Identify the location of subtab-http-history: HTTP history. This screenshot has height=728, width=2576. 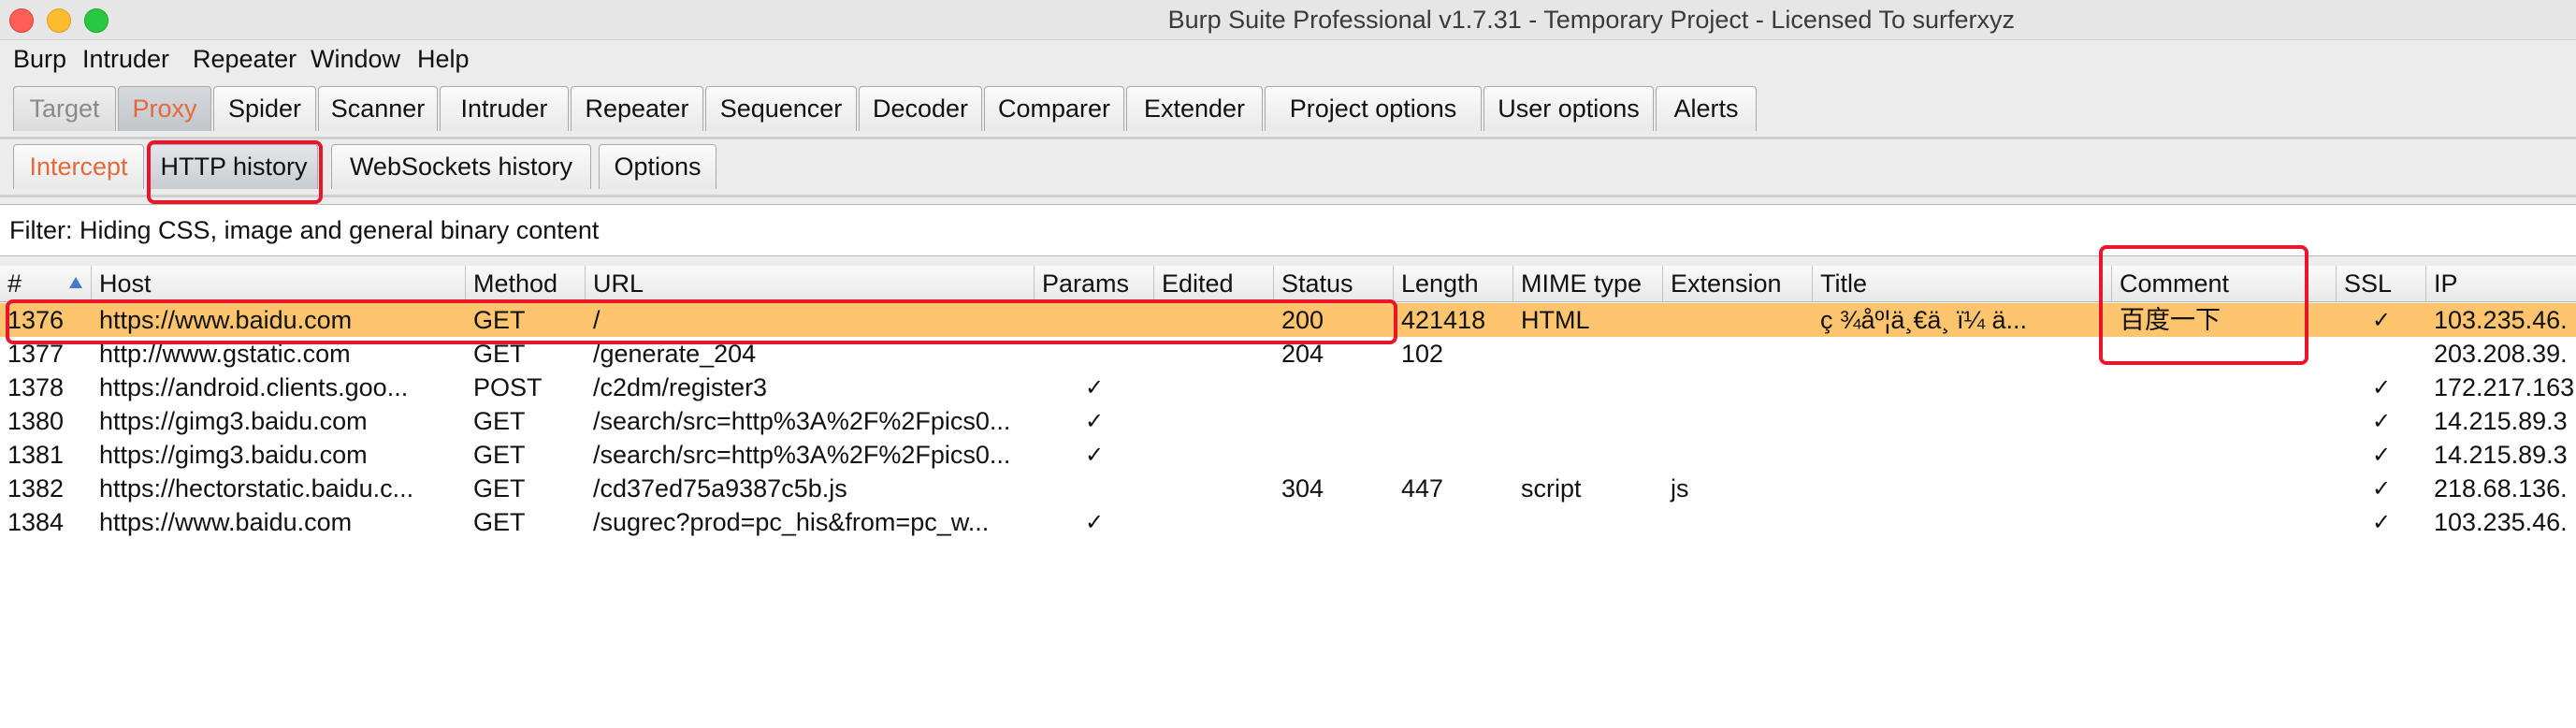
(234, 166).